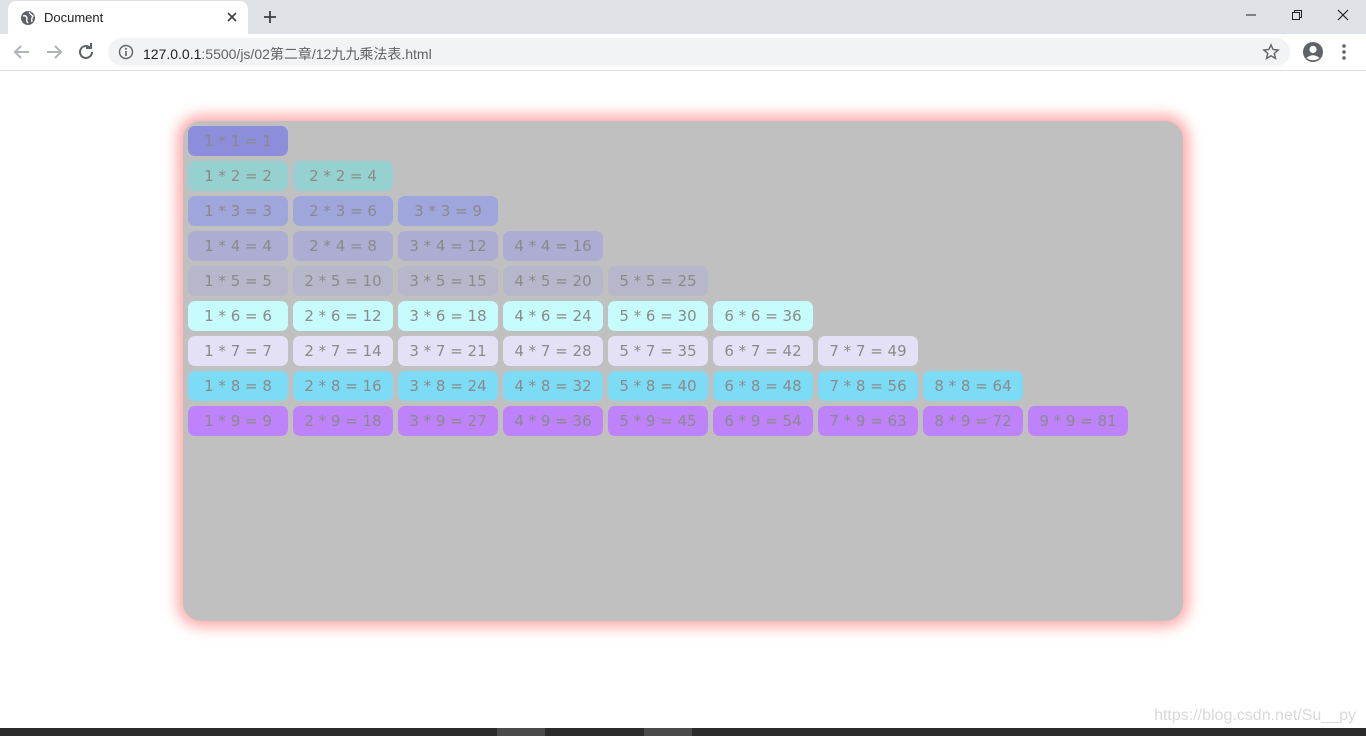  I want to click on table-row: 1 * 3 = 32 * 3 = 63 * 3 = 9, so click(345, 211).